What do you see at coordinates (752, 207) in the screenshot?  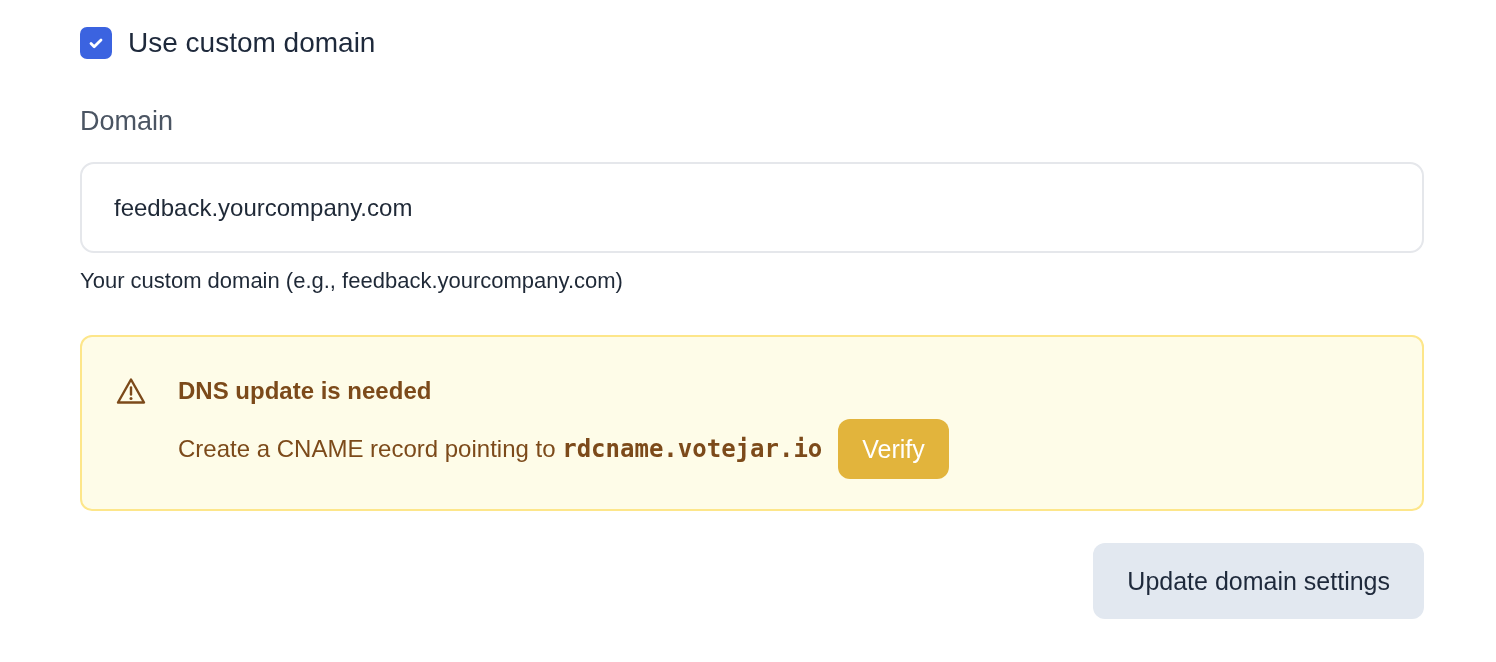 I see `domain-input-field: feedback.yourcompany.com` at bounding box center [752, 207].